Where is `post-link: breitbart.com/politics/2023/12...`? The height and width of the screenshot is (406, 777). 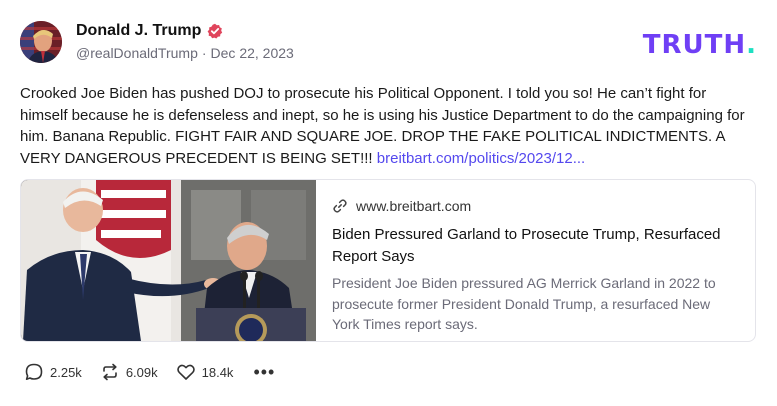 post-link: breitbart.com/politics/2023/12... is located at coordinates (481, 158).